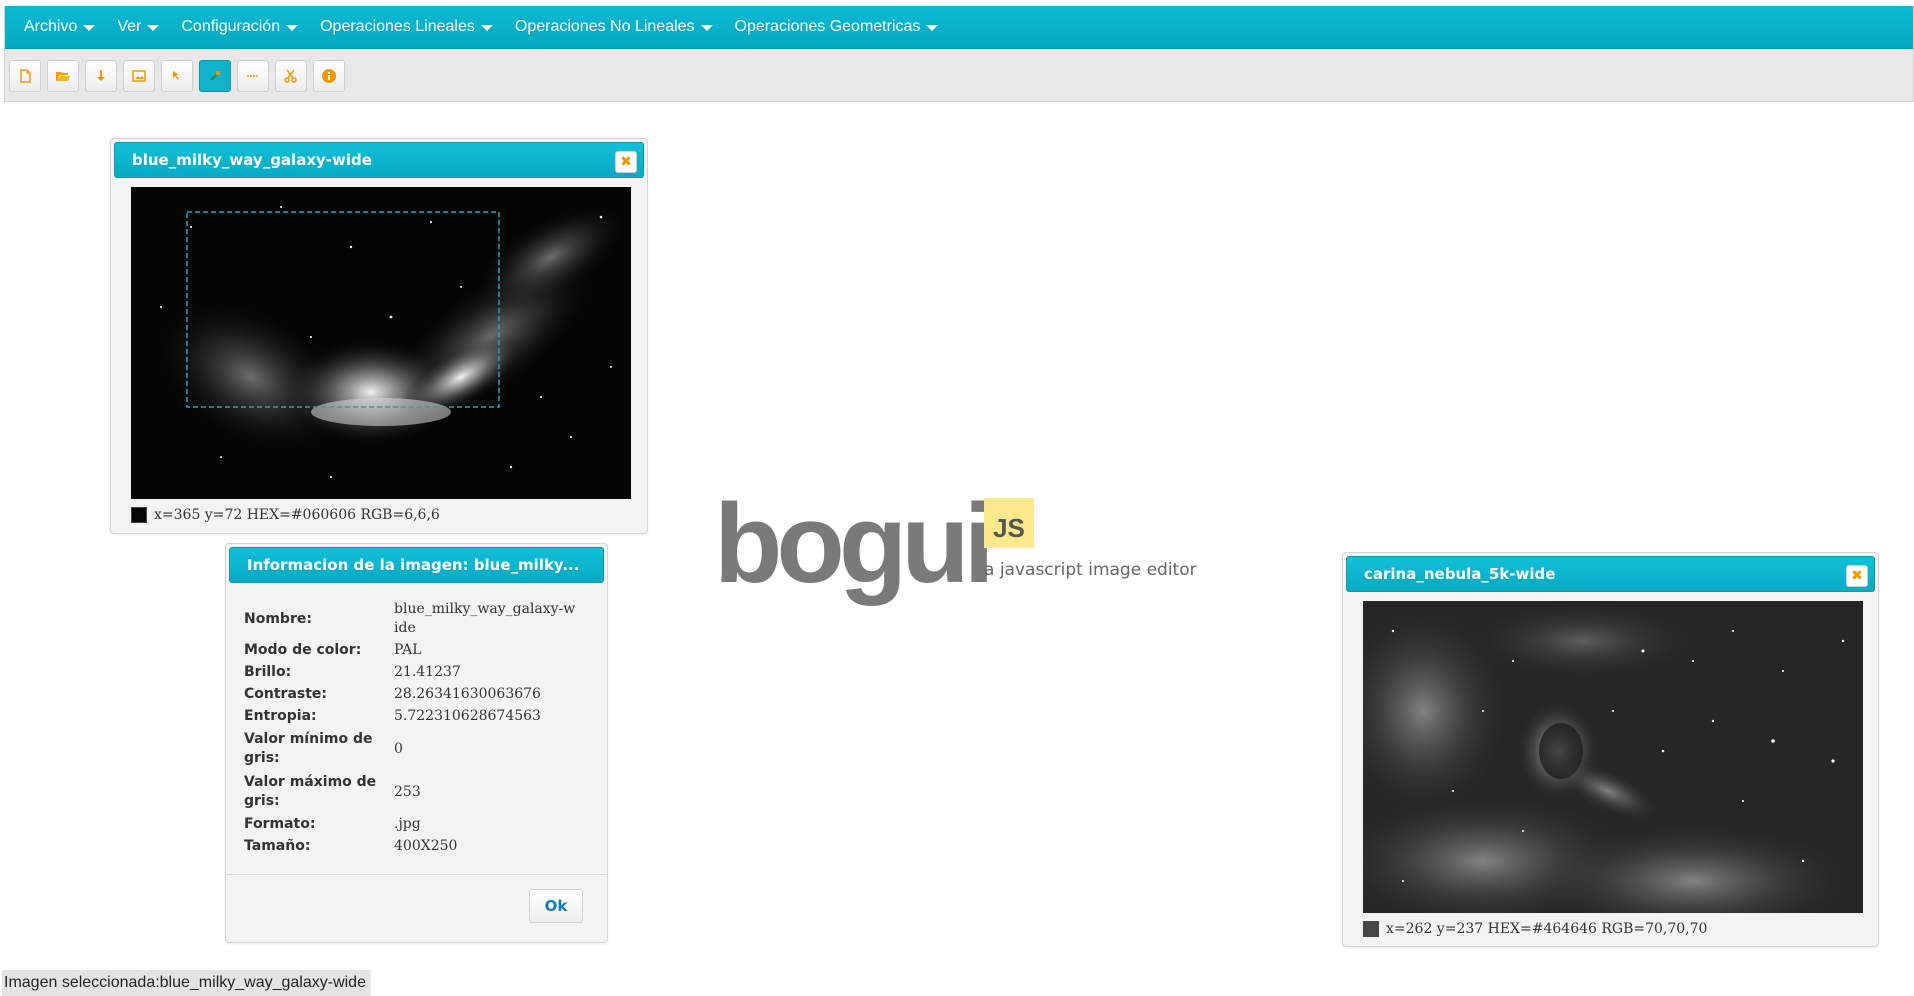 The image size is (1914, 996). What do you see at coordinates (1090, 570) in the screenshot?
I see `logo-tagline: a javascript image editor` at bounding box center [1090, 570].